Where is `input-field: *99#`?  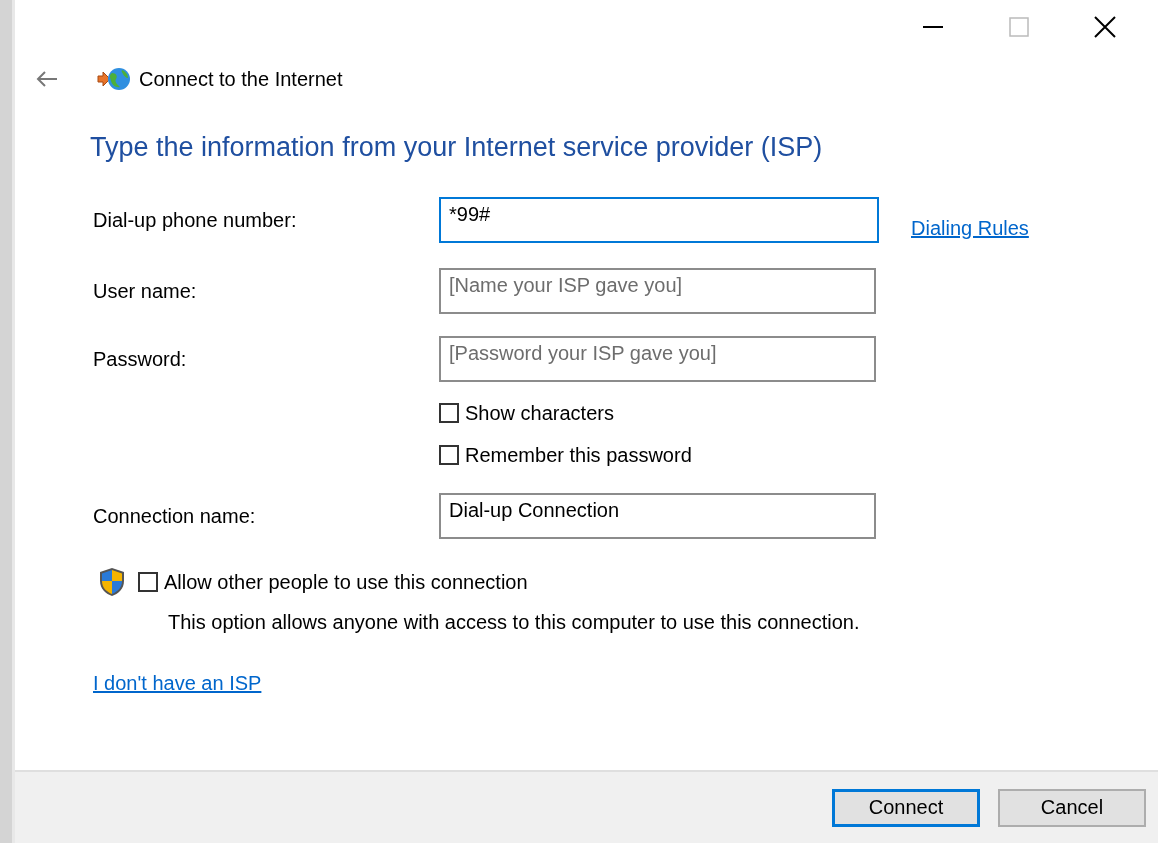
input-field: *99# is located at coordinates (659, 220).